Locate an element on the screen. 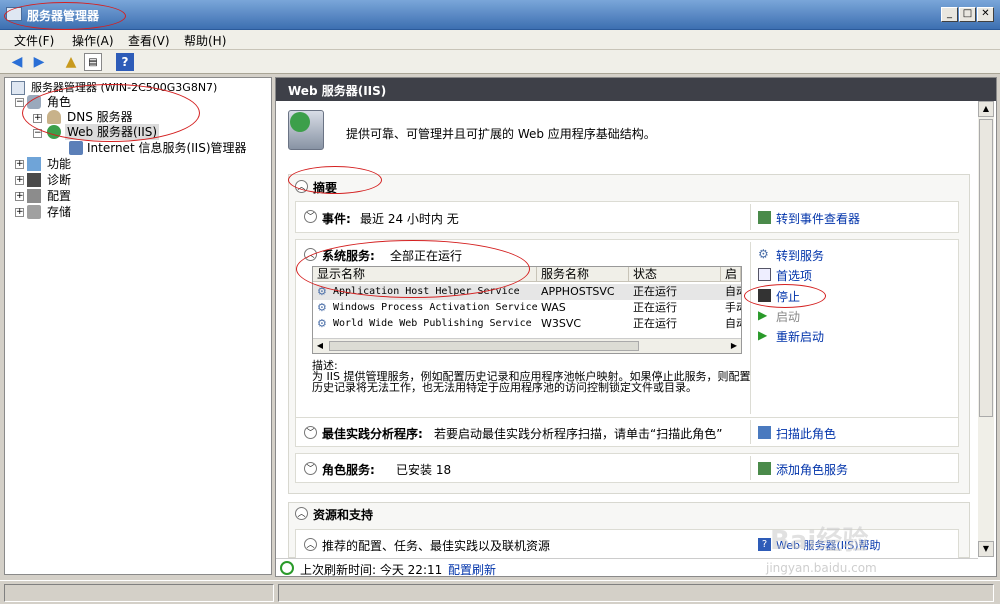  scroll-thumb is located at coordinates (484, 346).